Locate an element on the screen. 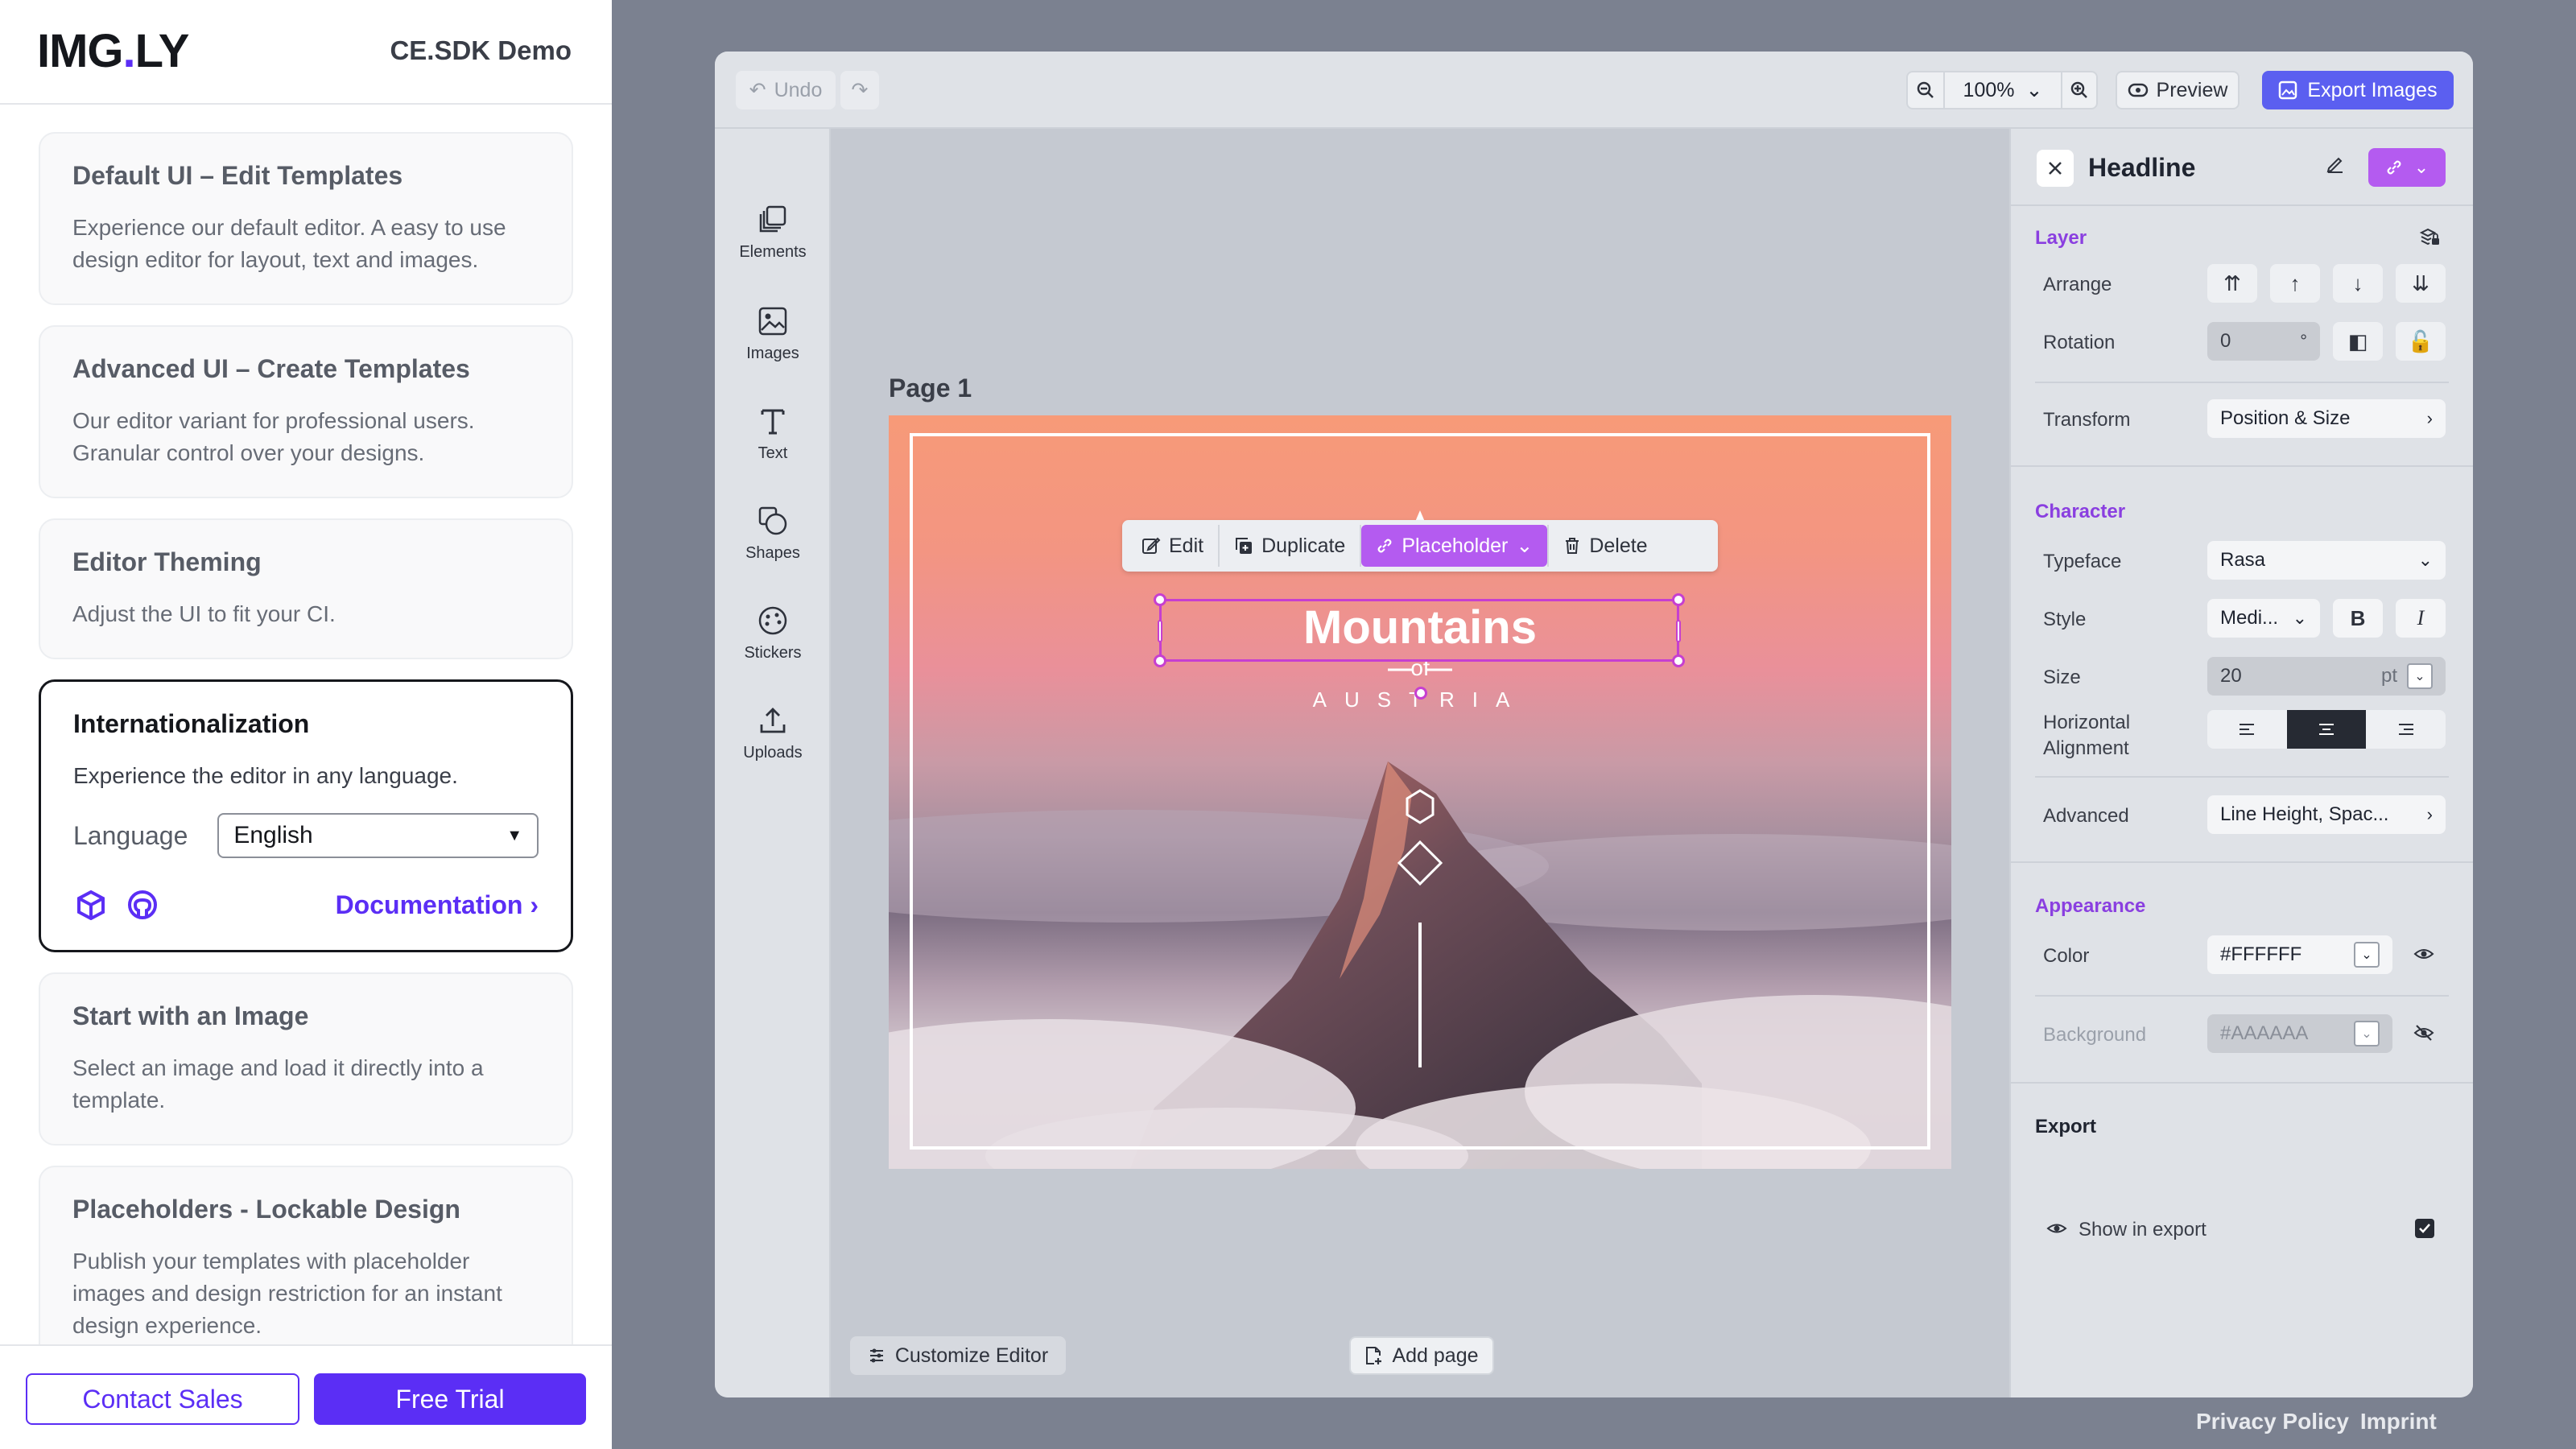 The height and width of the screenshot is (1449, 2576). edit-name-button is located at coordinates (2335, 165).